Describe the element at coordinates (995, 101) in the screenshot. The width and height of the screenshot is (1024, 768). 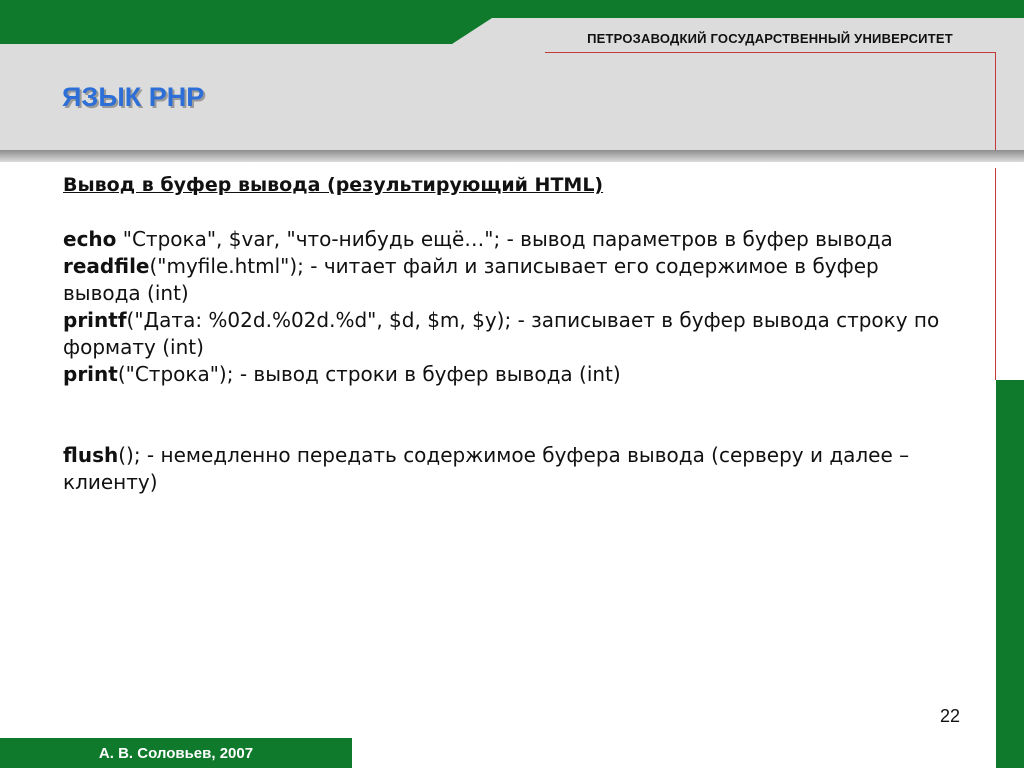
I see `accent-line-vertical` at that location.